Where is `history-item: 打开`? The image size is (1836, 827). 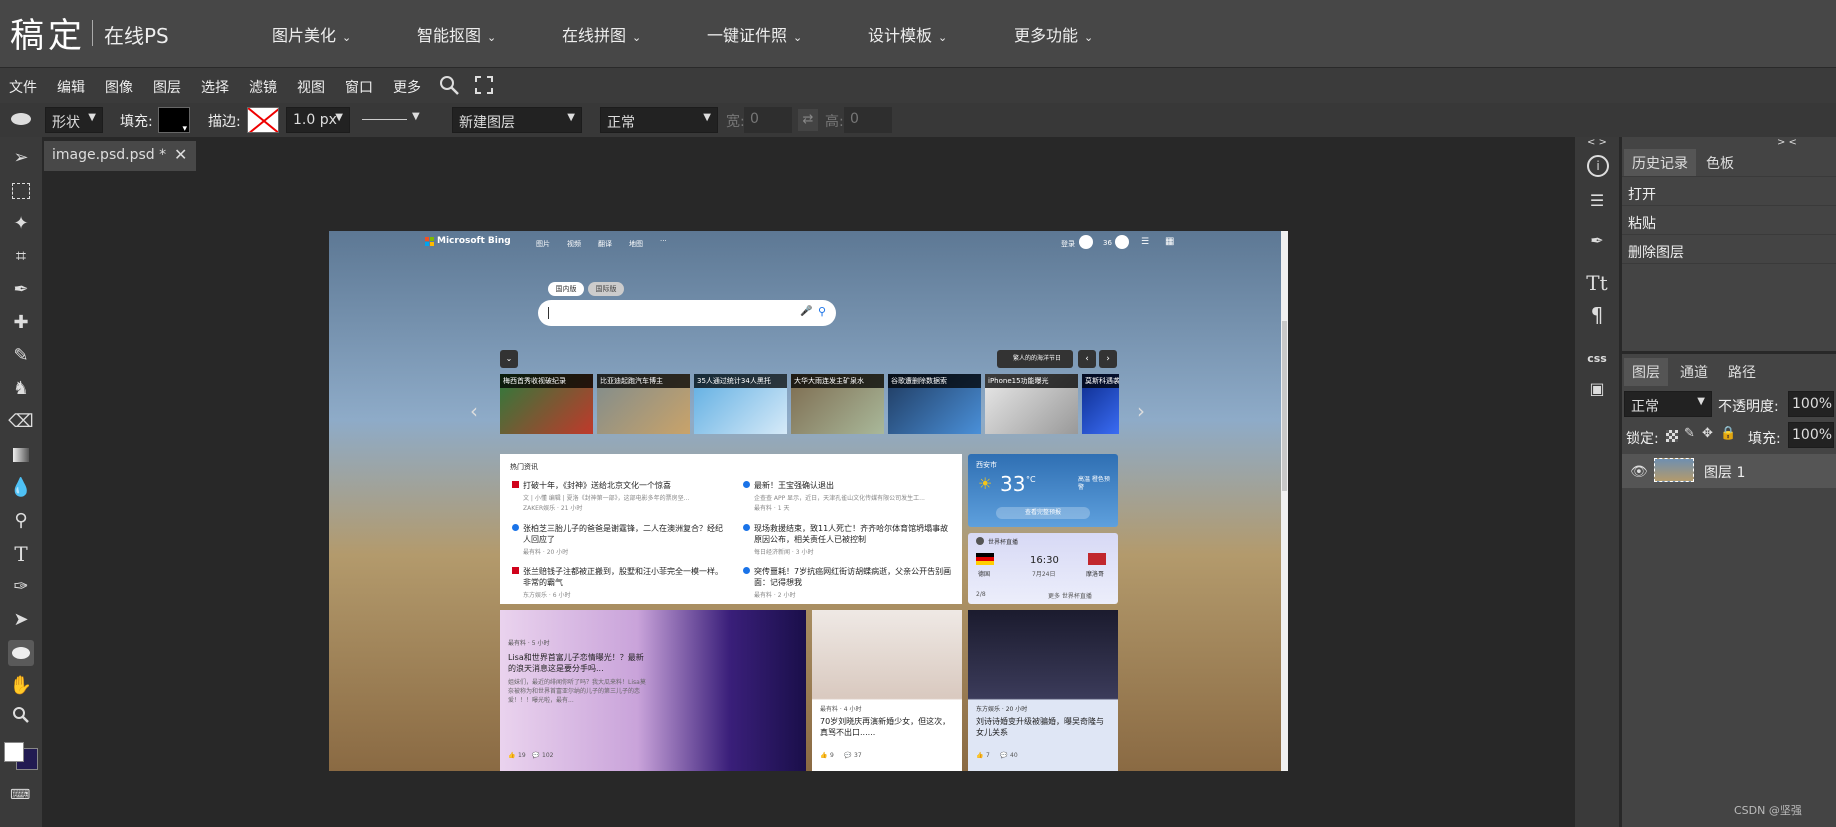 history-item: 打开 is located at coordinates (1642, 194).